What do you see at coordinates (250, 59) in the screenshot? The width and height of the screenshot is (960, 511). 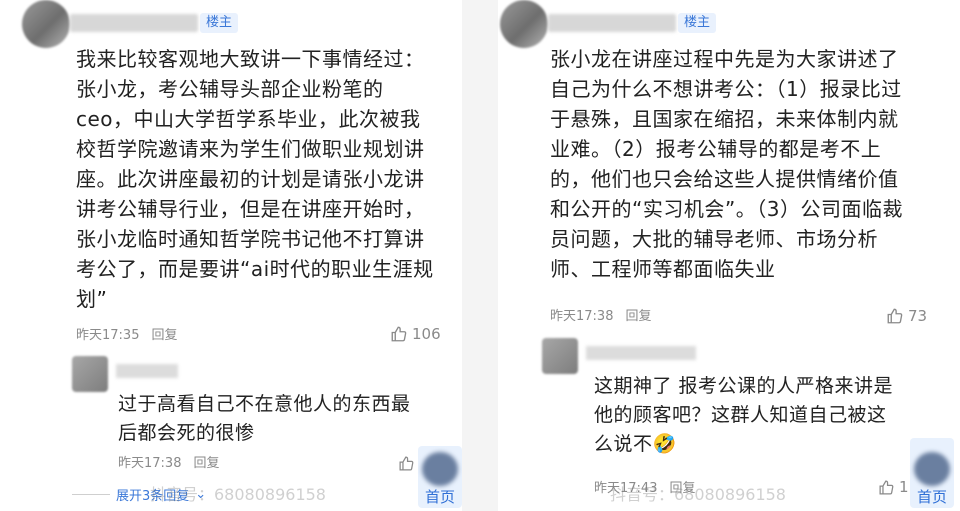 I see `comment-line: 我来比较客观地大致讲一下事情经过：` at bounding box center [250, 59].